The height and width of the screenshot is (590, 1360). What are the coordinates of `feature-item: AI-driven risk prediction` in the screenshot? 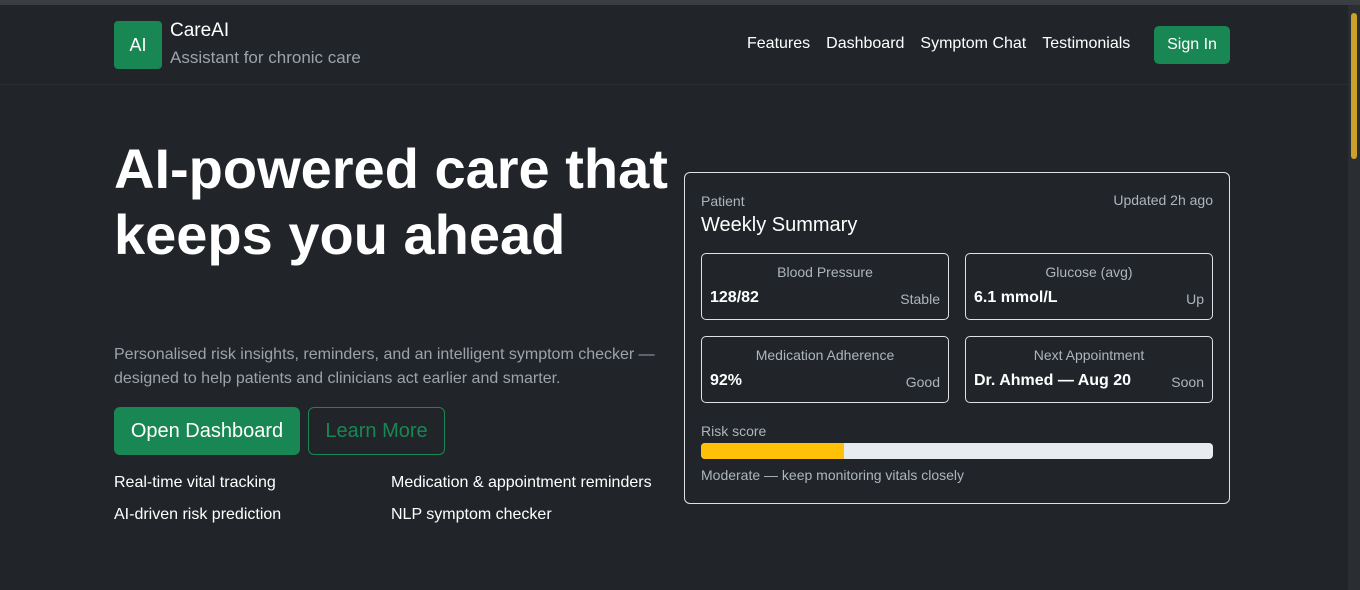 It's located at (198, 514).